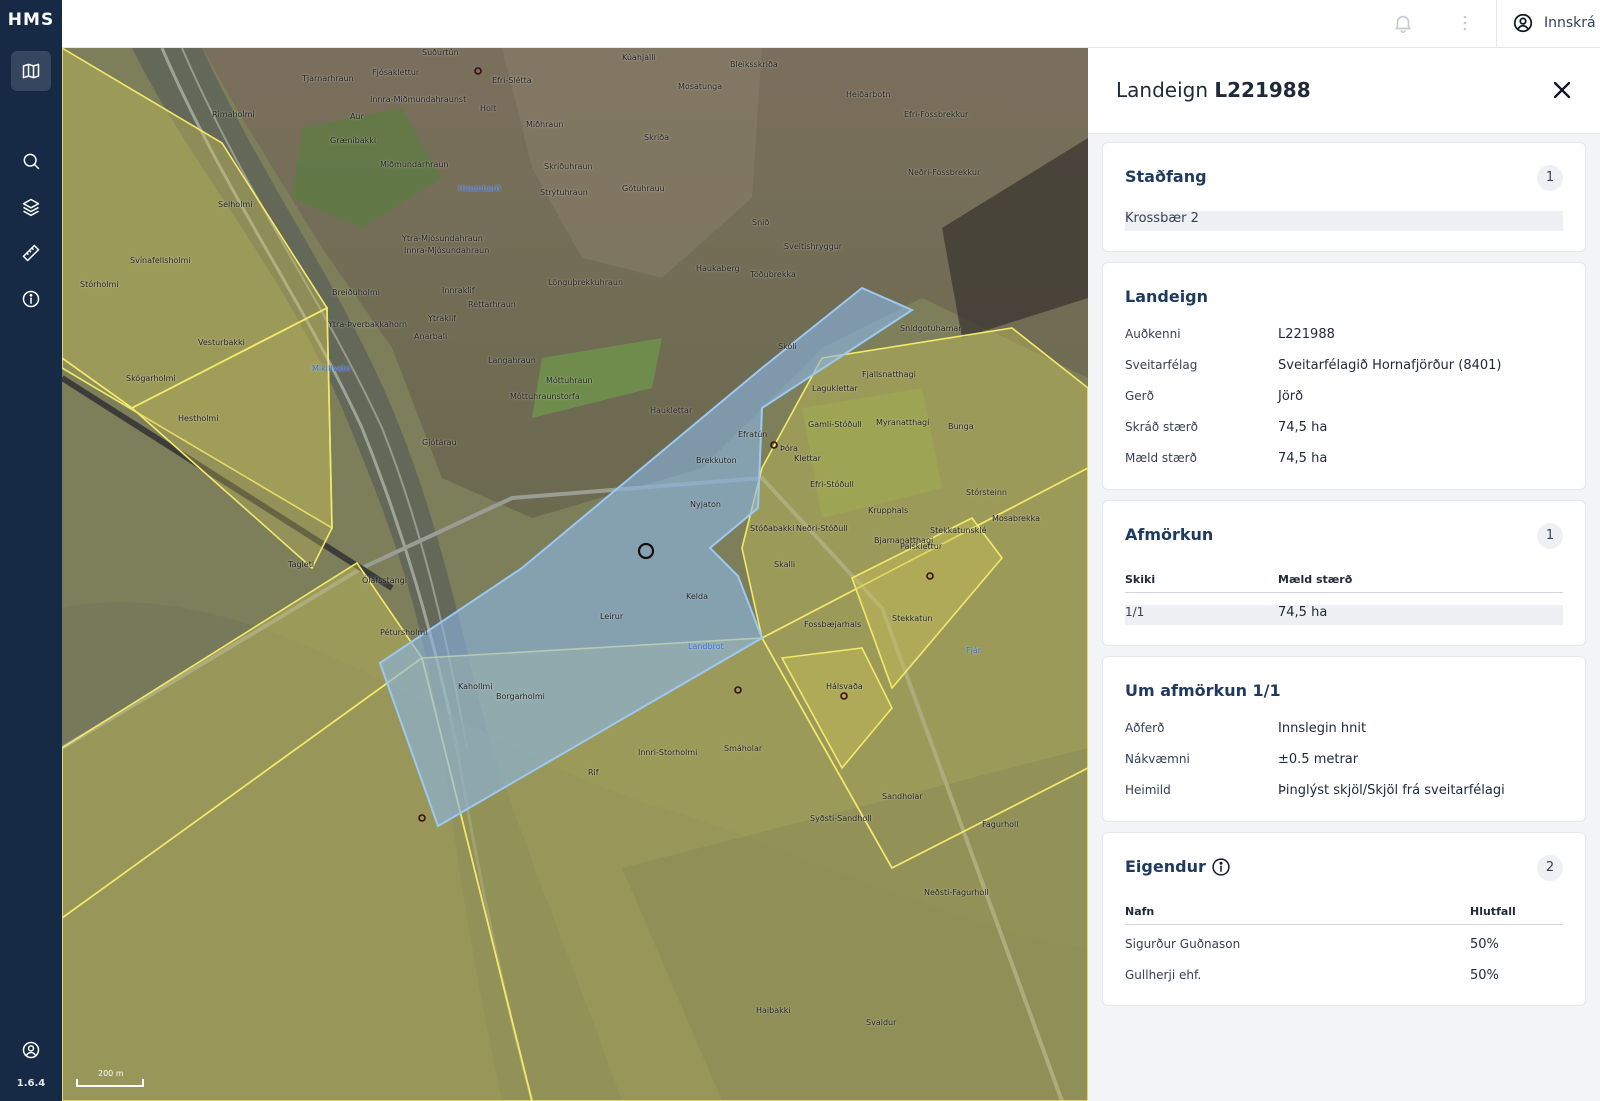 The width and height of the screenshot is (1600, 1101). Describe the element at coordinates (1570, 23) in the screenshot. I see `login-label: Innskrá` at that location.